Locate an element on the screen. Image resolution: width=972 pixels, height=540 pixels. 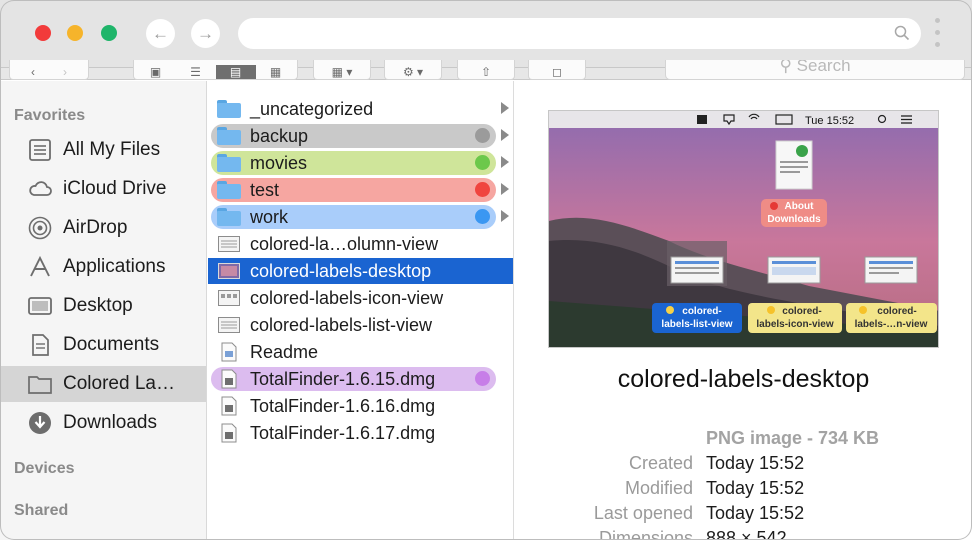
sidebar-item-documents: Documents is located at coordinates (103, 345).